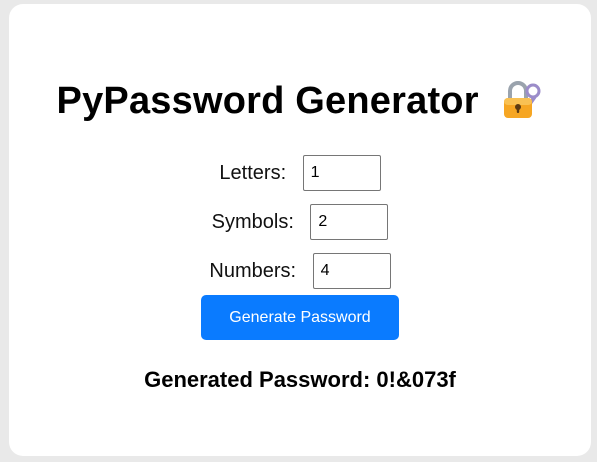  Describe the element at coordinates (267, 101) in the screenshot. I see `title-text: PyPassword Generator` at that location.